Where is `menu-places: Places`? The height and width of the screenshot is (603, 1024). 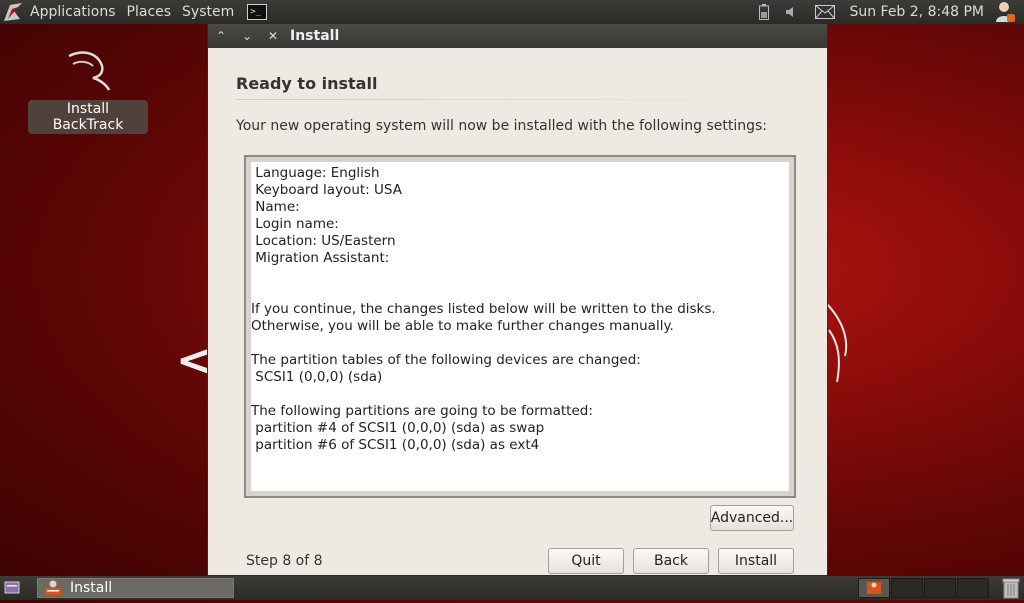
menu-places: Places is located at coordinates (149, 12).